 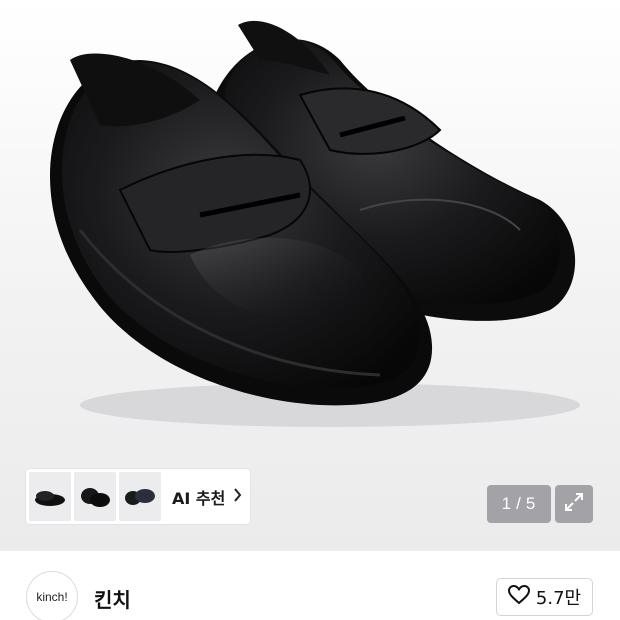 I want to click on chevron-right-icon, so click(x=237, y=496).